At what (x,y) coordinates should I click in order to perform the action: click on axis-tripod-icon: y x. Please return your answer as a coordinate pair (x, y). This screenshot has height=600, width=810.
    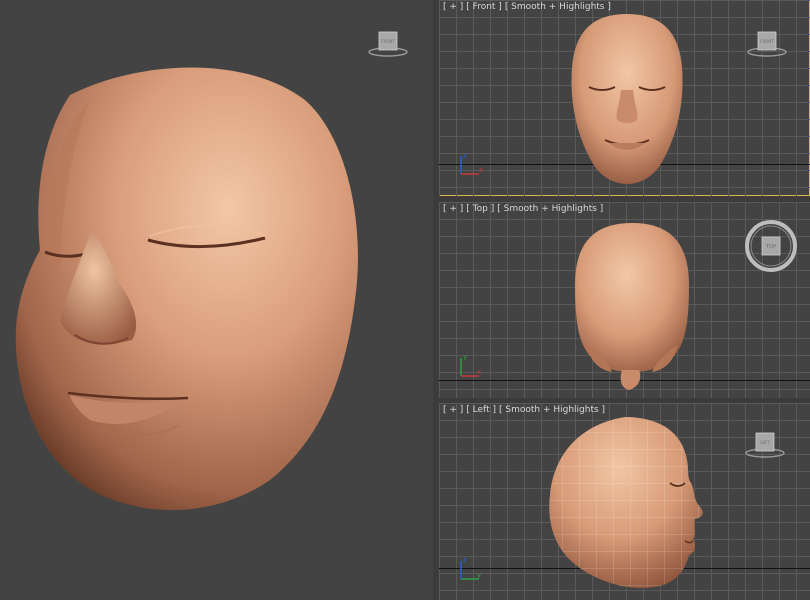
    Looking at the image, I should click on (468, 365).